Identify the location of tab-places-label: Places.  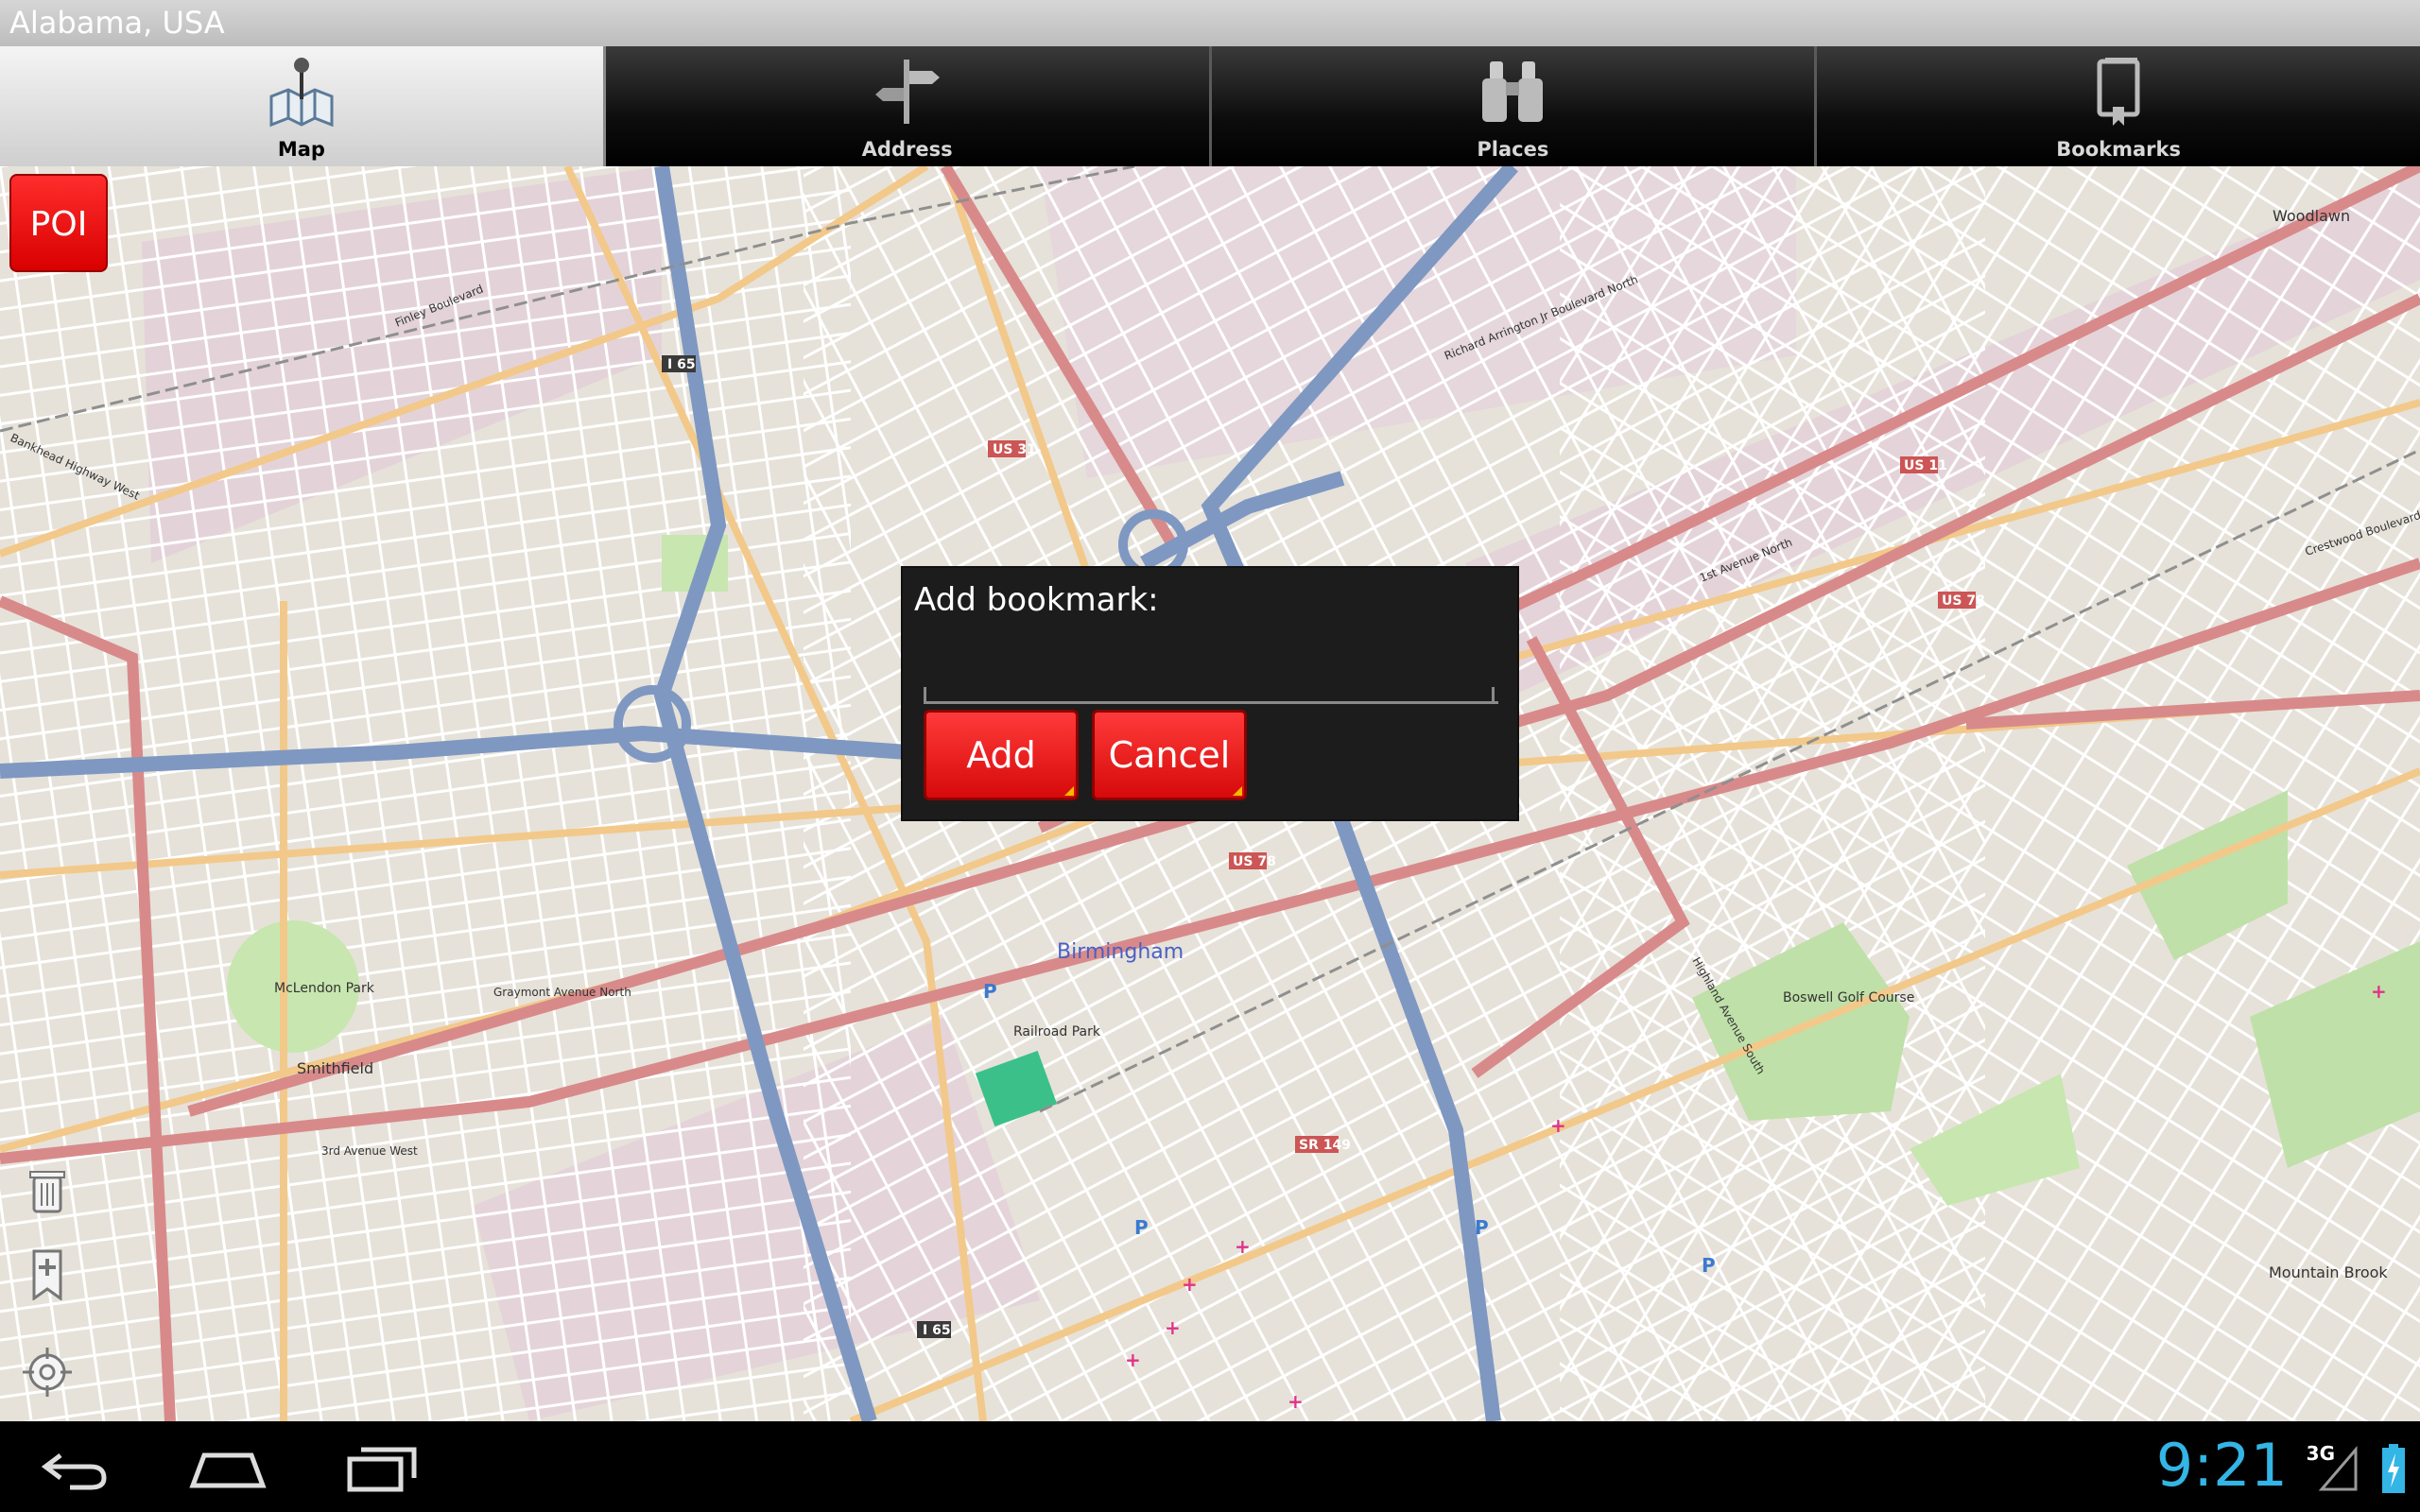
(1513, 149).